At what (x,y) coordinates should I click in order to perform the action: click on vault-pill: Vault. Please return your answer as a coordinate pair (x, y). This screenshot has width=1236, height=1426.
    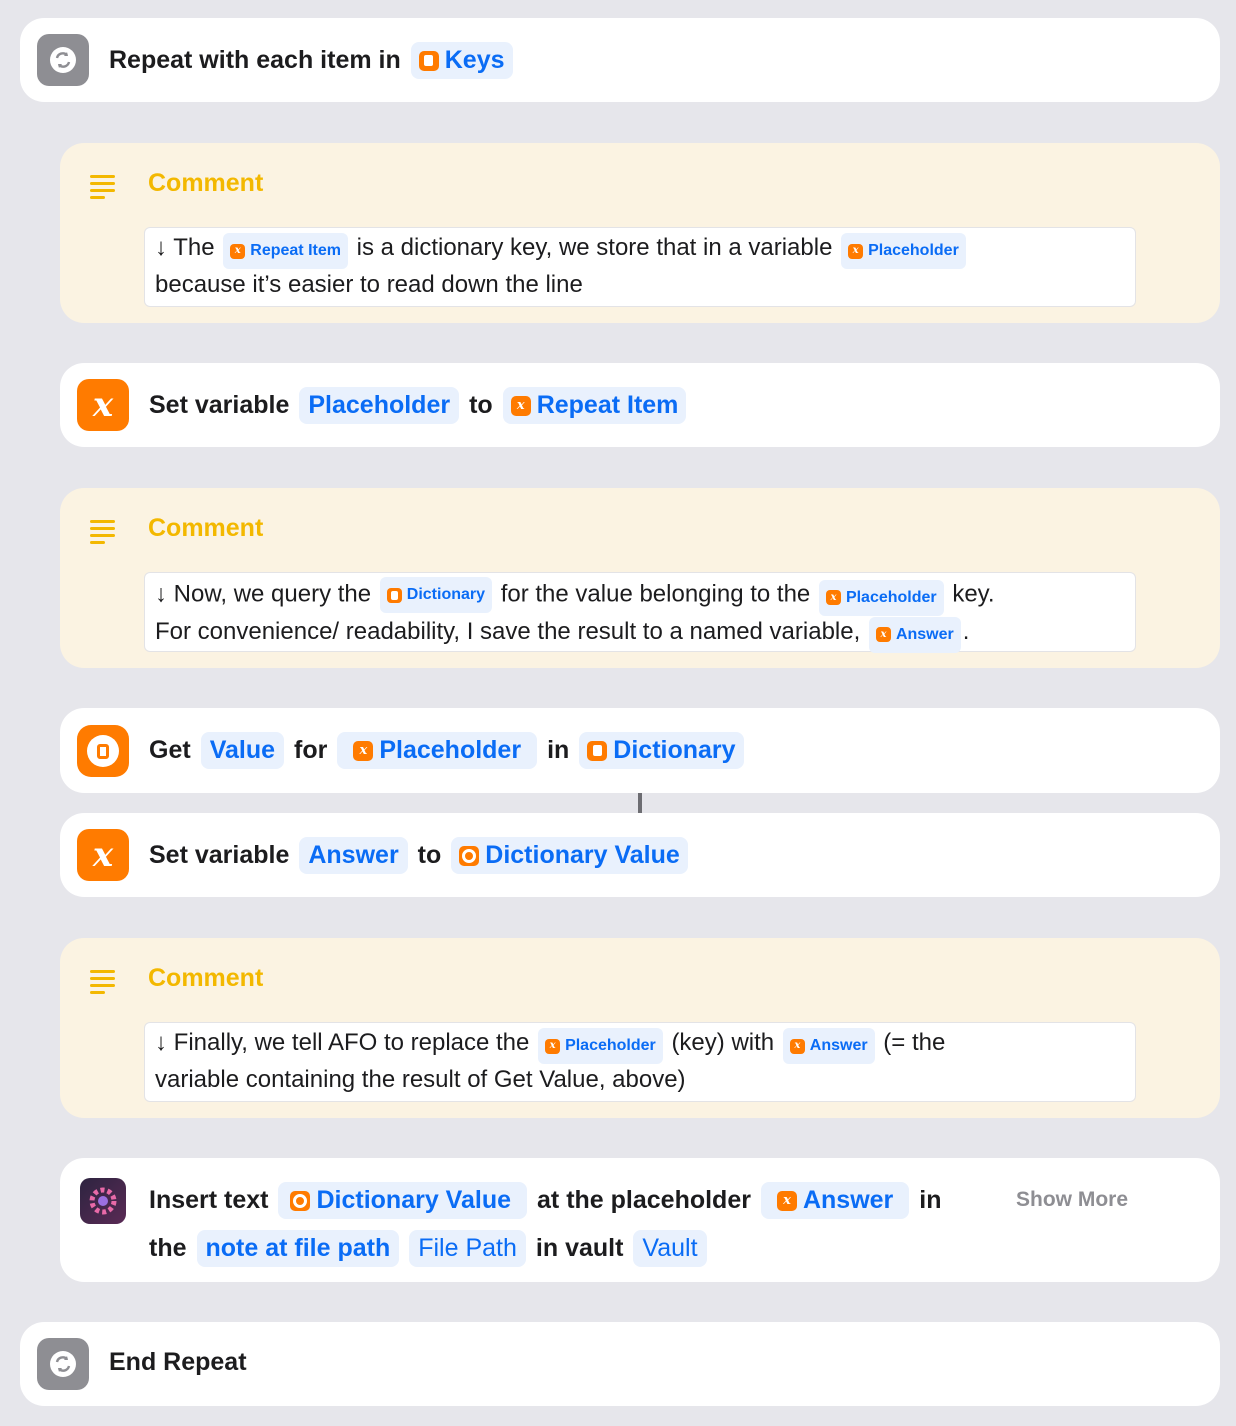
    Looking at the image, I should click on (670, 1248).